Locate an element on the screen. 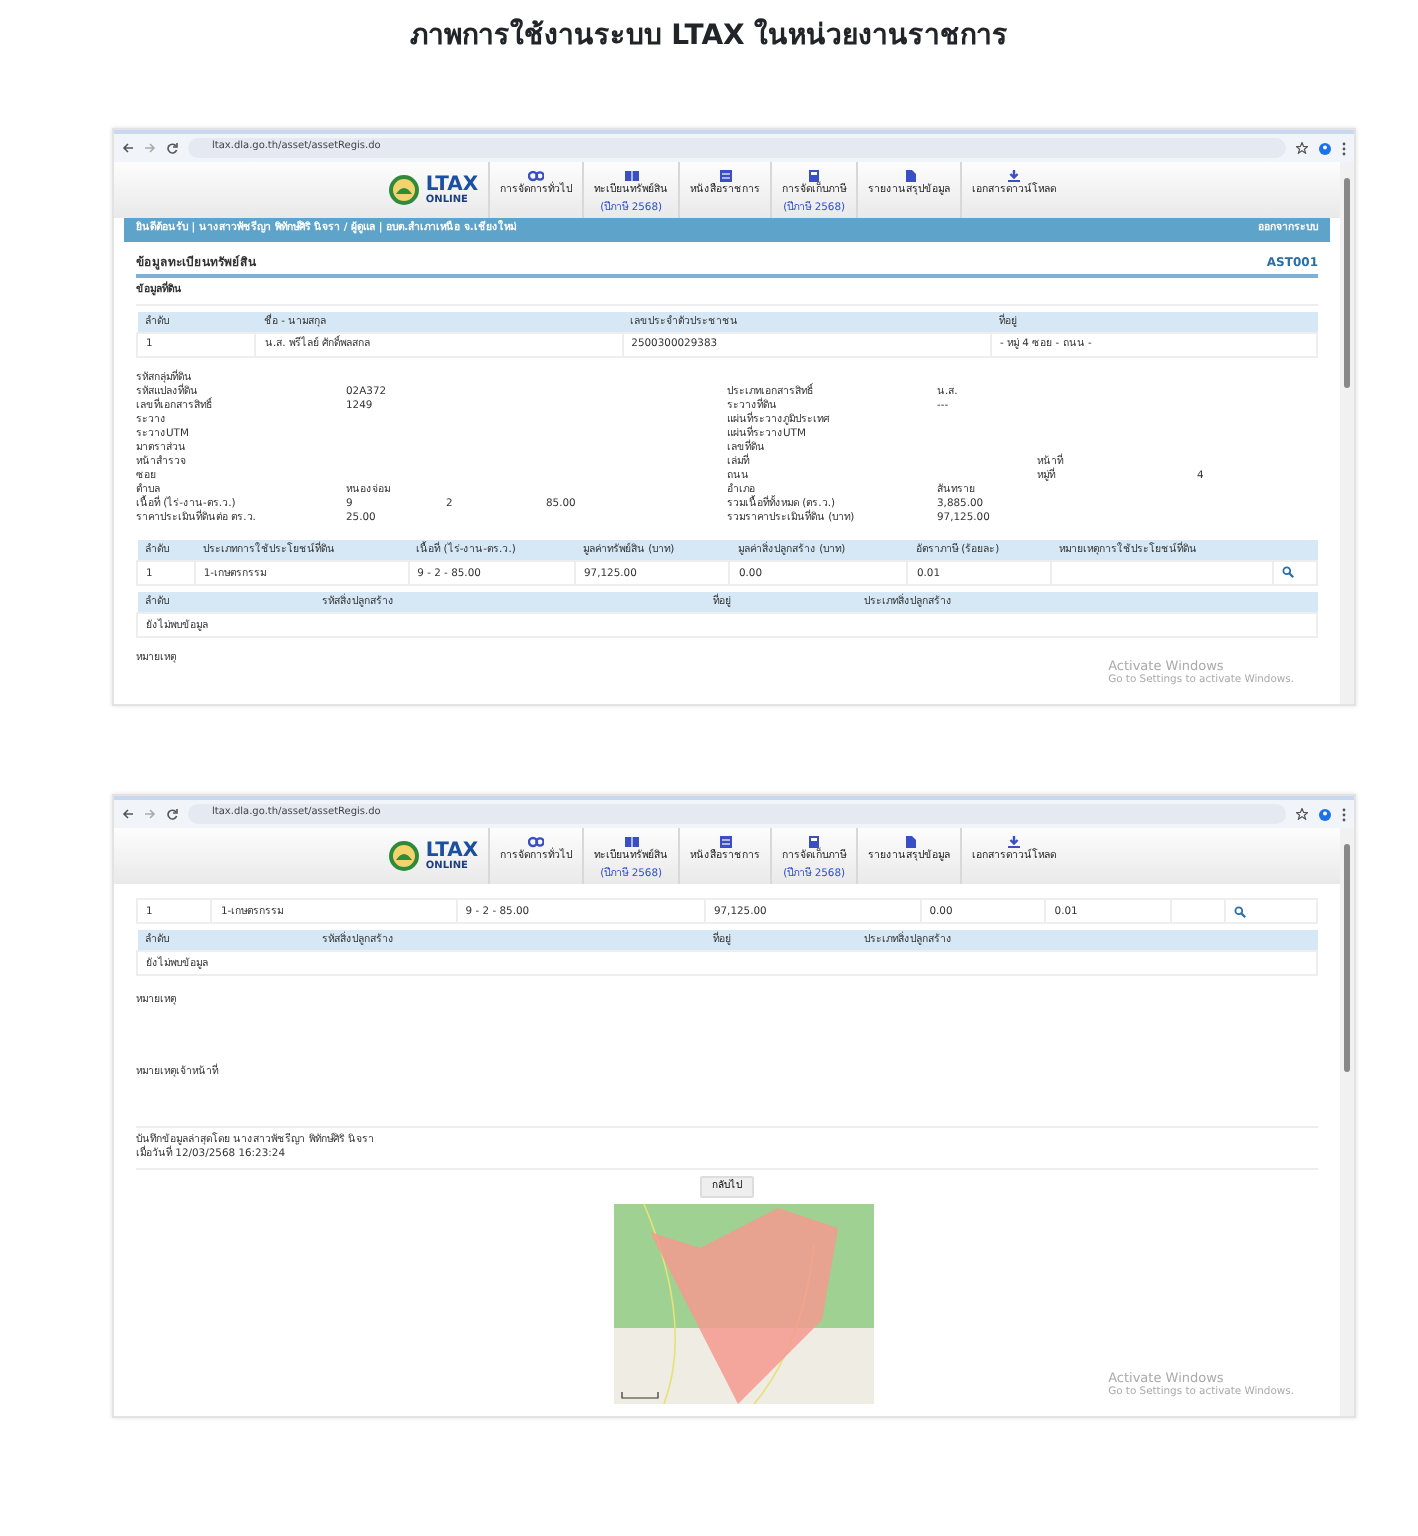  page-title: ภาพการใช้งานระบบ LTAX ในหน่วยงานราชการ is located at coordinates (709, 36).